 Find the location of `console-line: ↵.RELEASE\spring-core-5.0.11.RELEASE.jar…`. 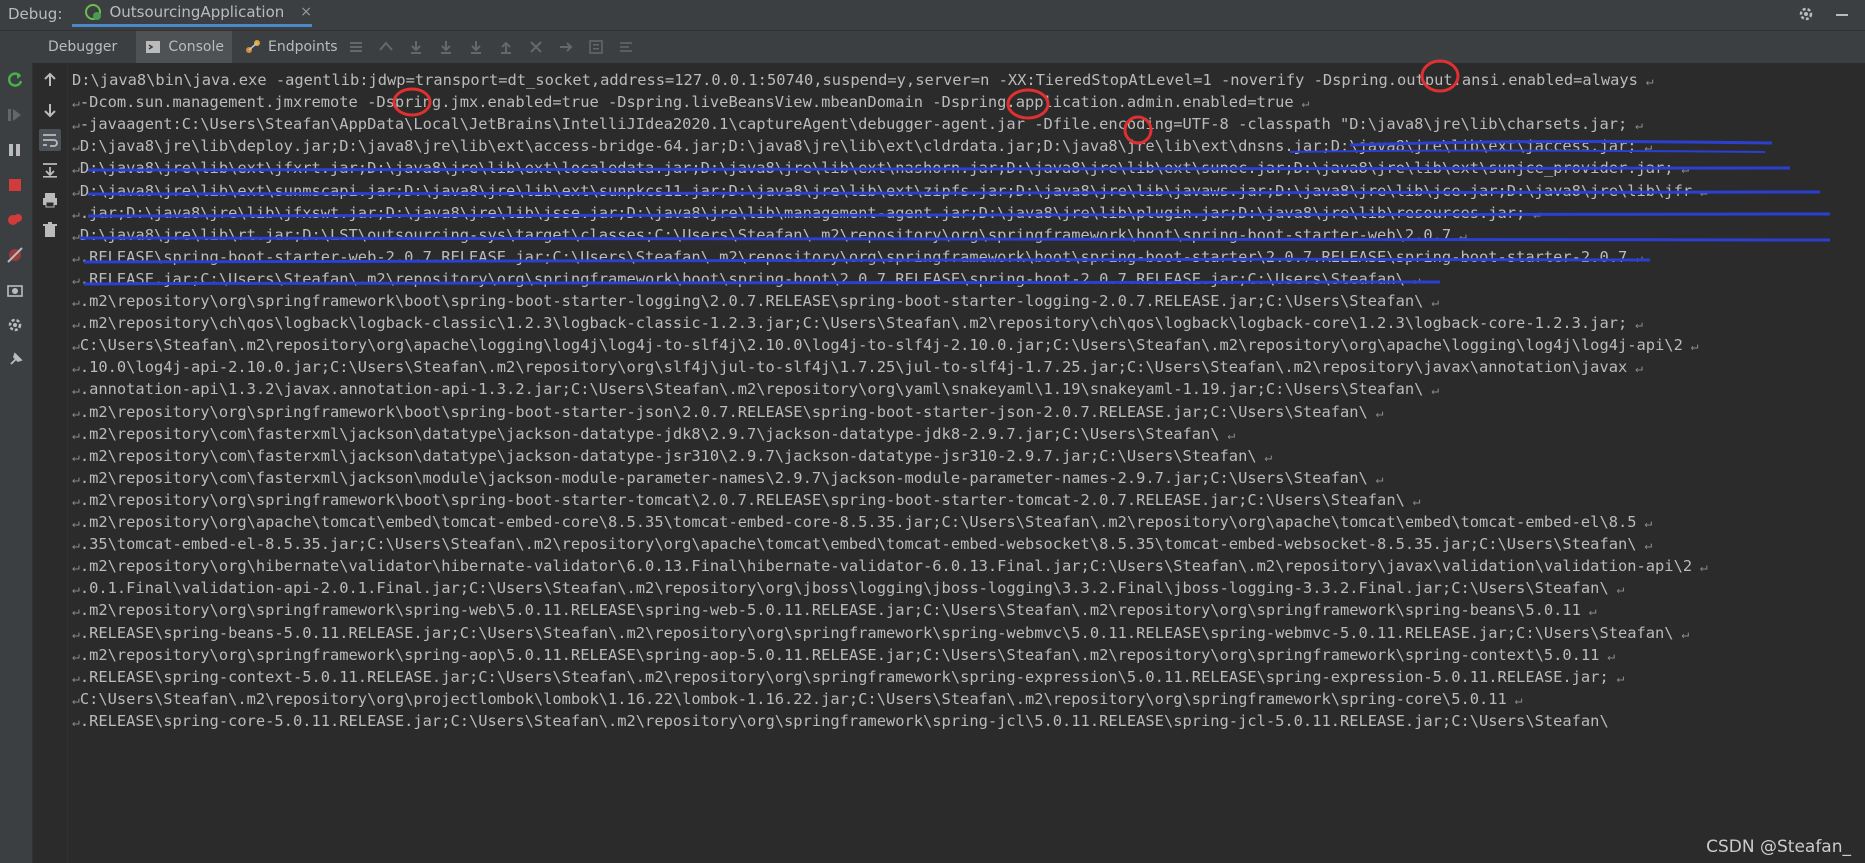

console-line: ↵.RELEASE\spring-core-5.0.11.RELEASE.jar… is located at coordinates (840, 721).